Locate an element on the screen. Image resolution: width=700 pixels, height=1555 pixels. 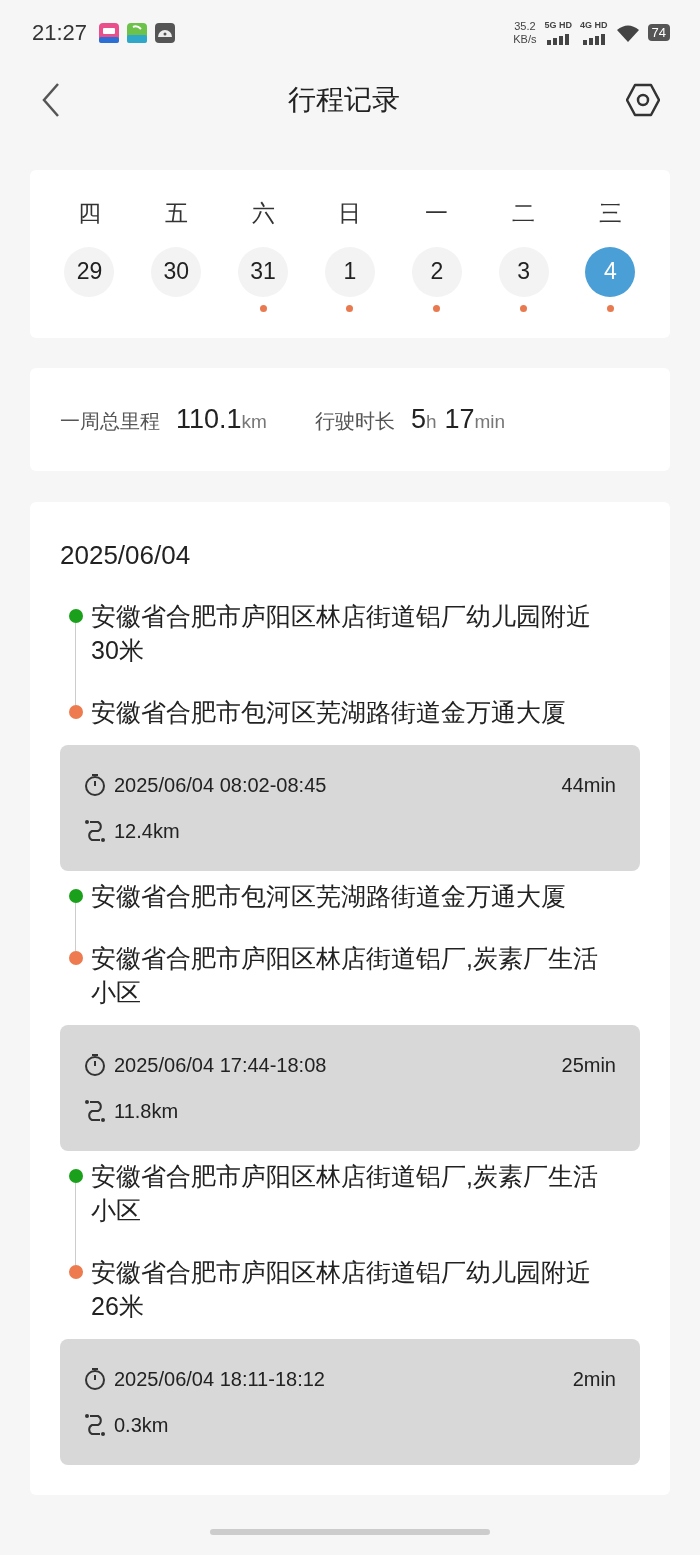
weekday-label: 二 is located at coordinates (524, 213).